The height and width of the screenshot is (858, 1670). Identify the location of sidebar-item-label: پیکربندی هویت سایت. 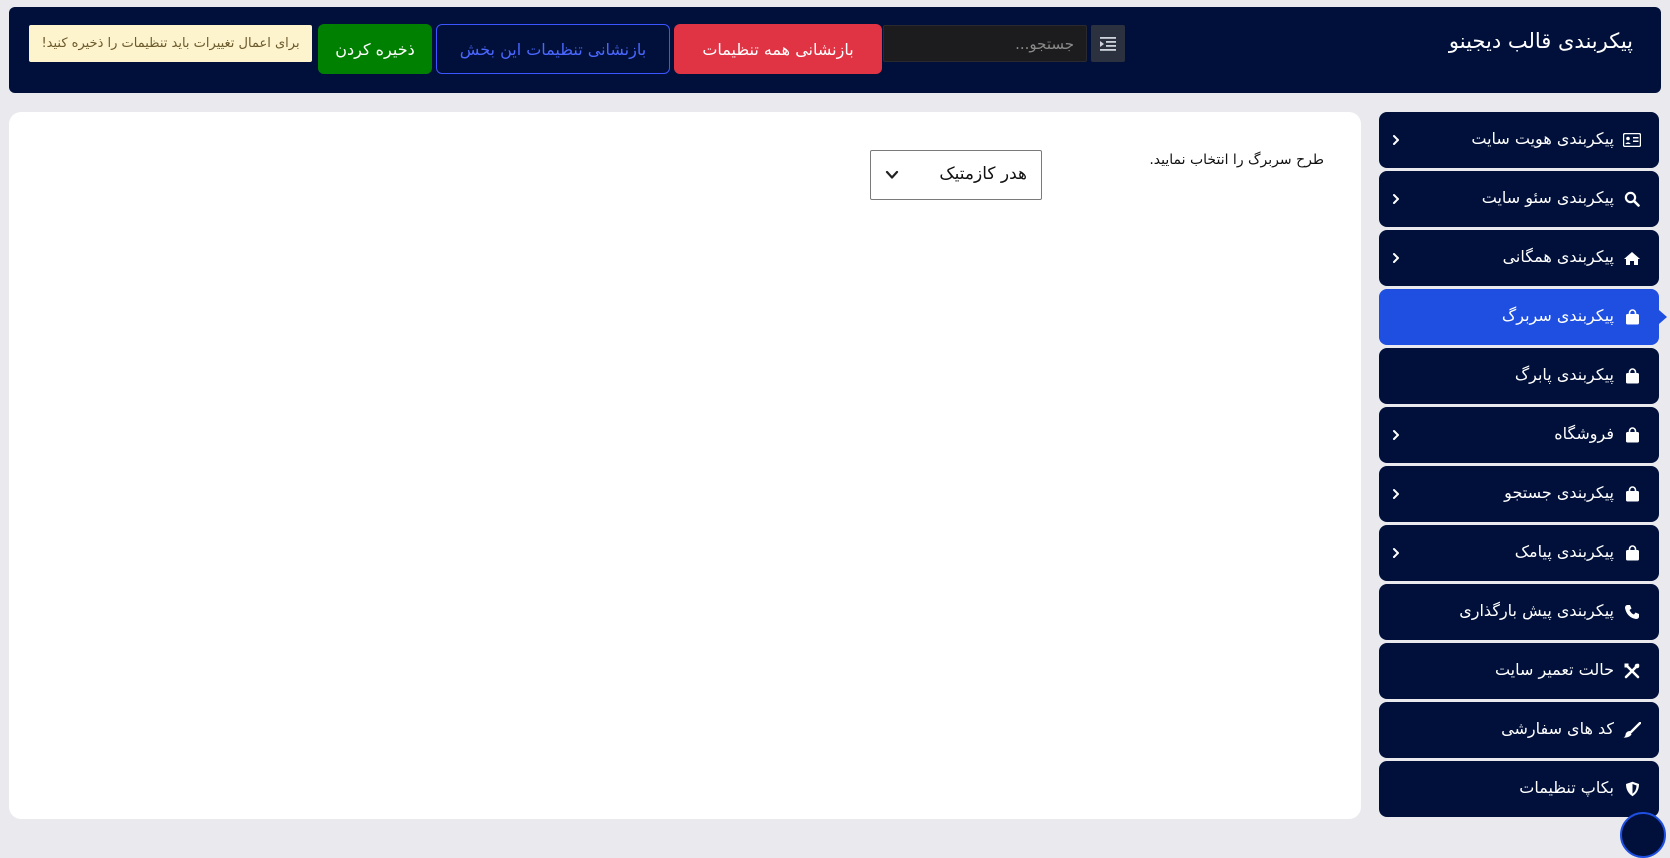
(1542, 138).